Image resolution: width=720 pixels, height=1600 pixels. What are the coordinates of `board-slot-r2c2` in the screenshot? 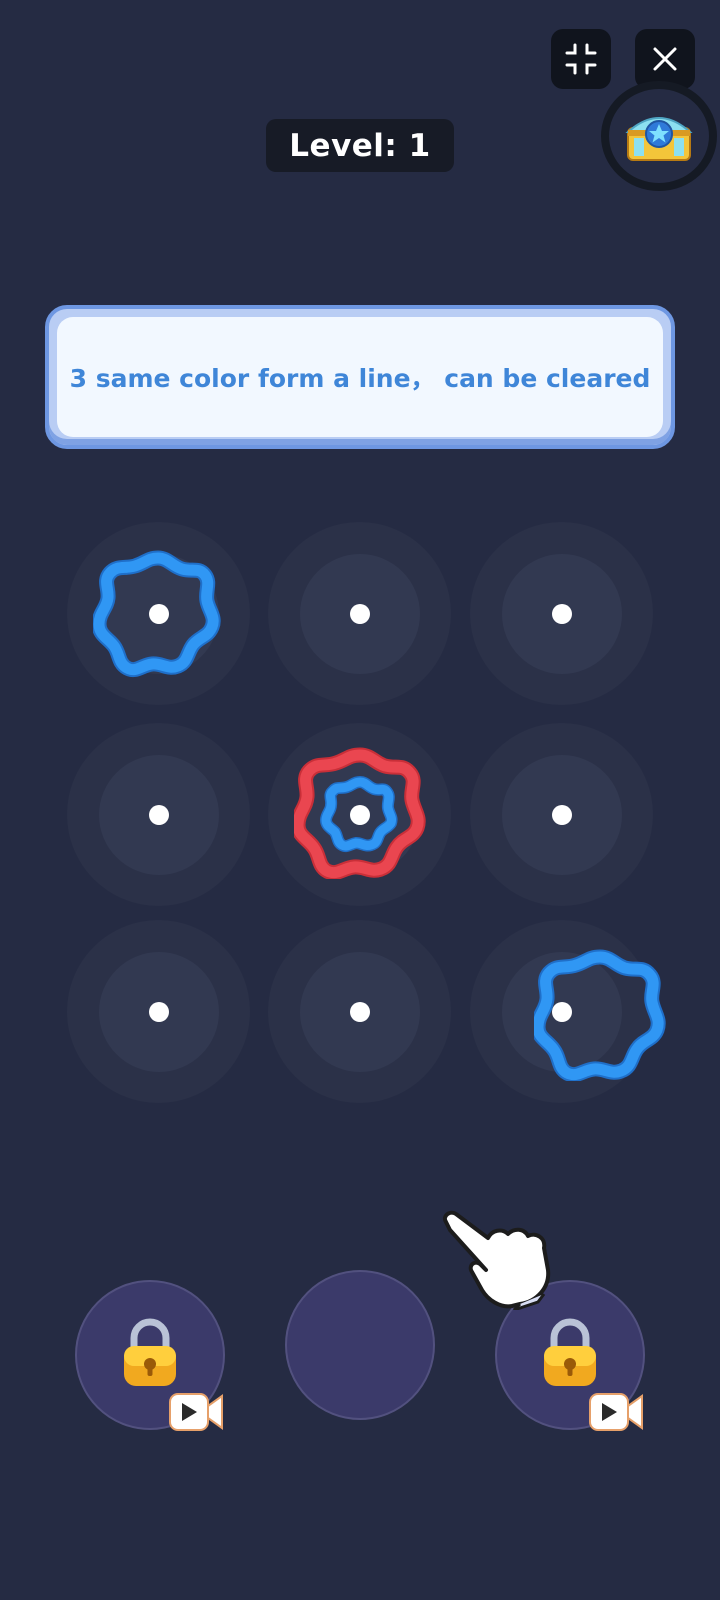 It's located at (359, 814).